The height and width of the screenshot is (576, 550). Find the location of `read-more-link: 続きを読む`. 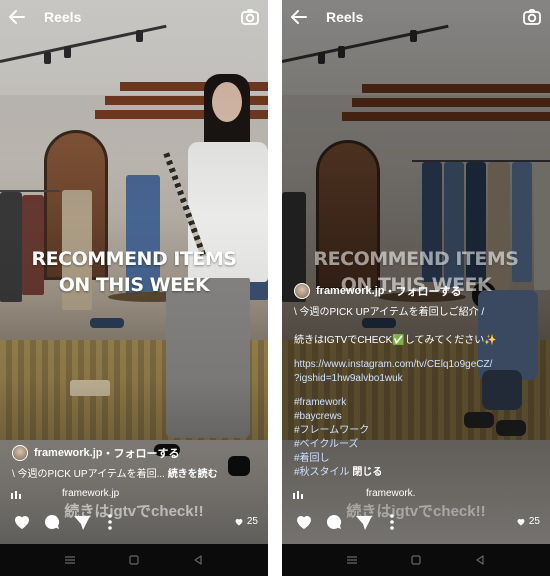

read-more-link: 続きを読む is located at coordinates (193, 474).